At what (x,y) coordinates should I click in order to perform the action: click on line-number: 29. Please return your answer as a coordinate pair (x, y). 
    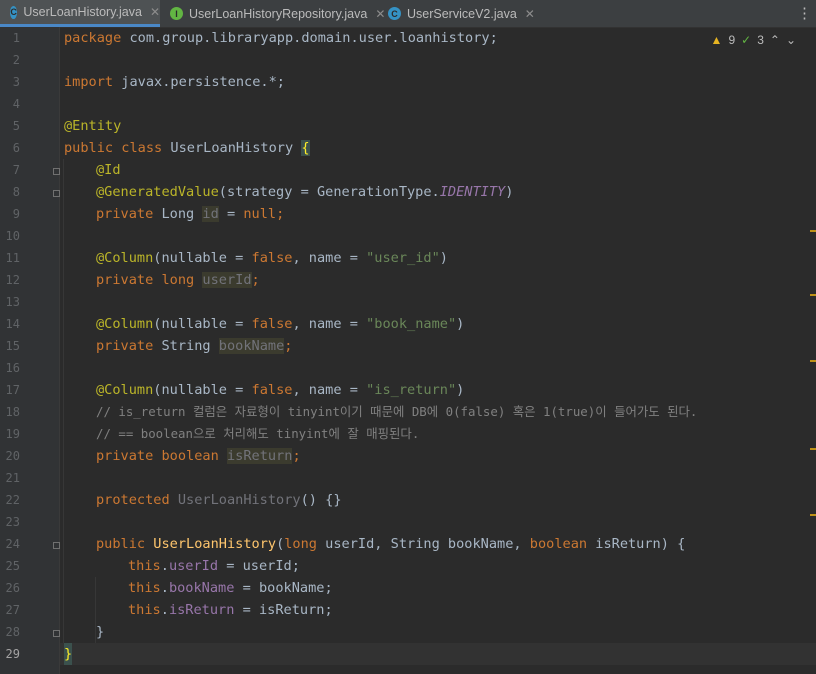
    Looking at the image, I should click on (12, 654).